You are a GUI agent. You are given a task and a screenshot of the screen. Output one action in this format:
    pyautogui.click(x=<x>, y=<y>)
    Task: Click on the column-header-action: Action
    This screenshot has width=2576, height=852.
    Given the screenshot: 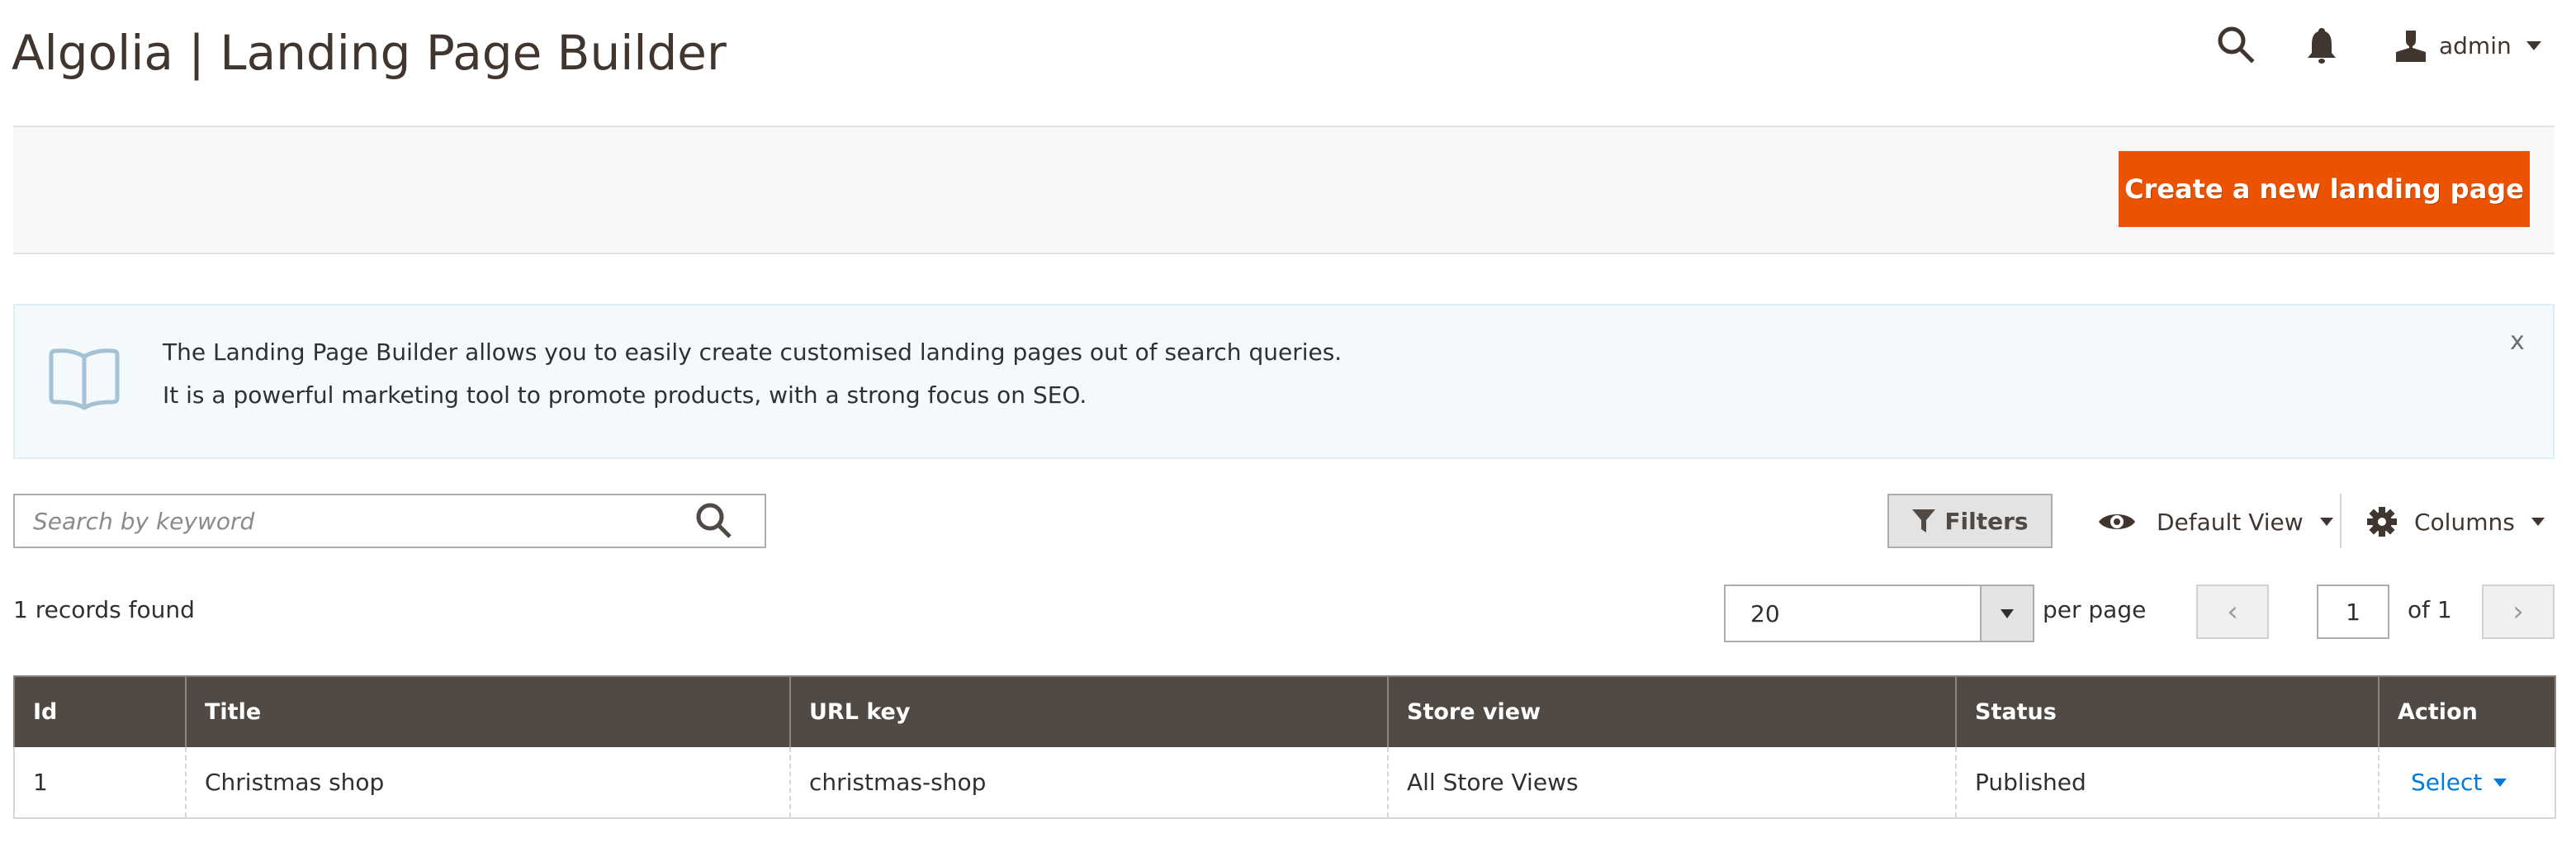 What is the action you would take?
    pyautogui.click(x=2467, y=711)
    